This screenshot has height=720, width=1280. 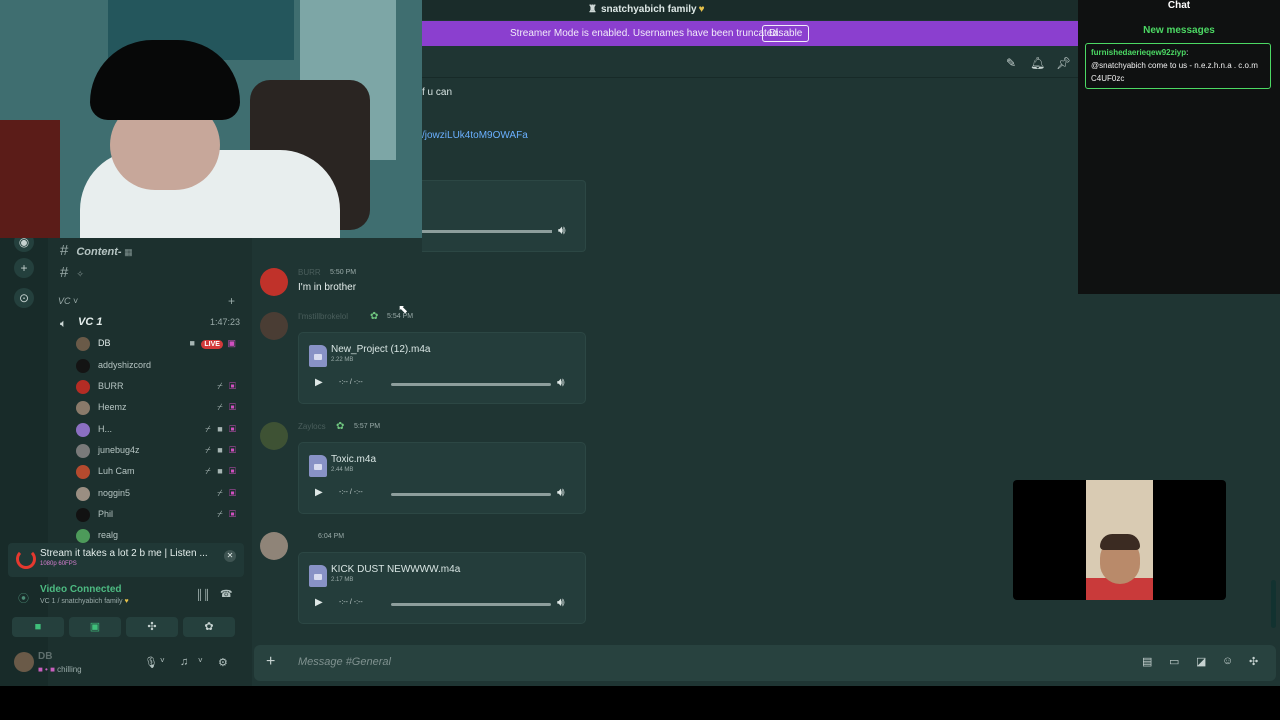 What do you see at coordinates (203, 595) in the screenshot?
I see `noise-suppression-icon: ║║` at bounding box center [203, 595].